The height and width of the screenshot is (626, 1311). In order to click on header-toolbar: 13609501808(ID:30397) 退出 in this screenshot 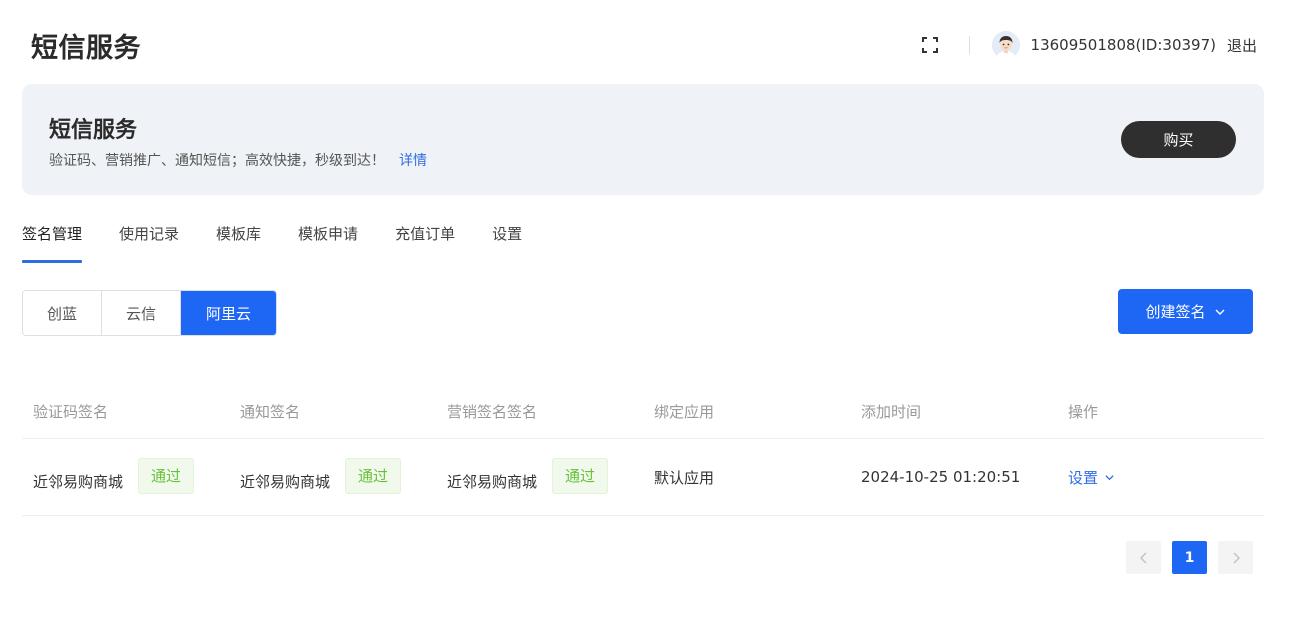, I will do `click(1089, 45)`.